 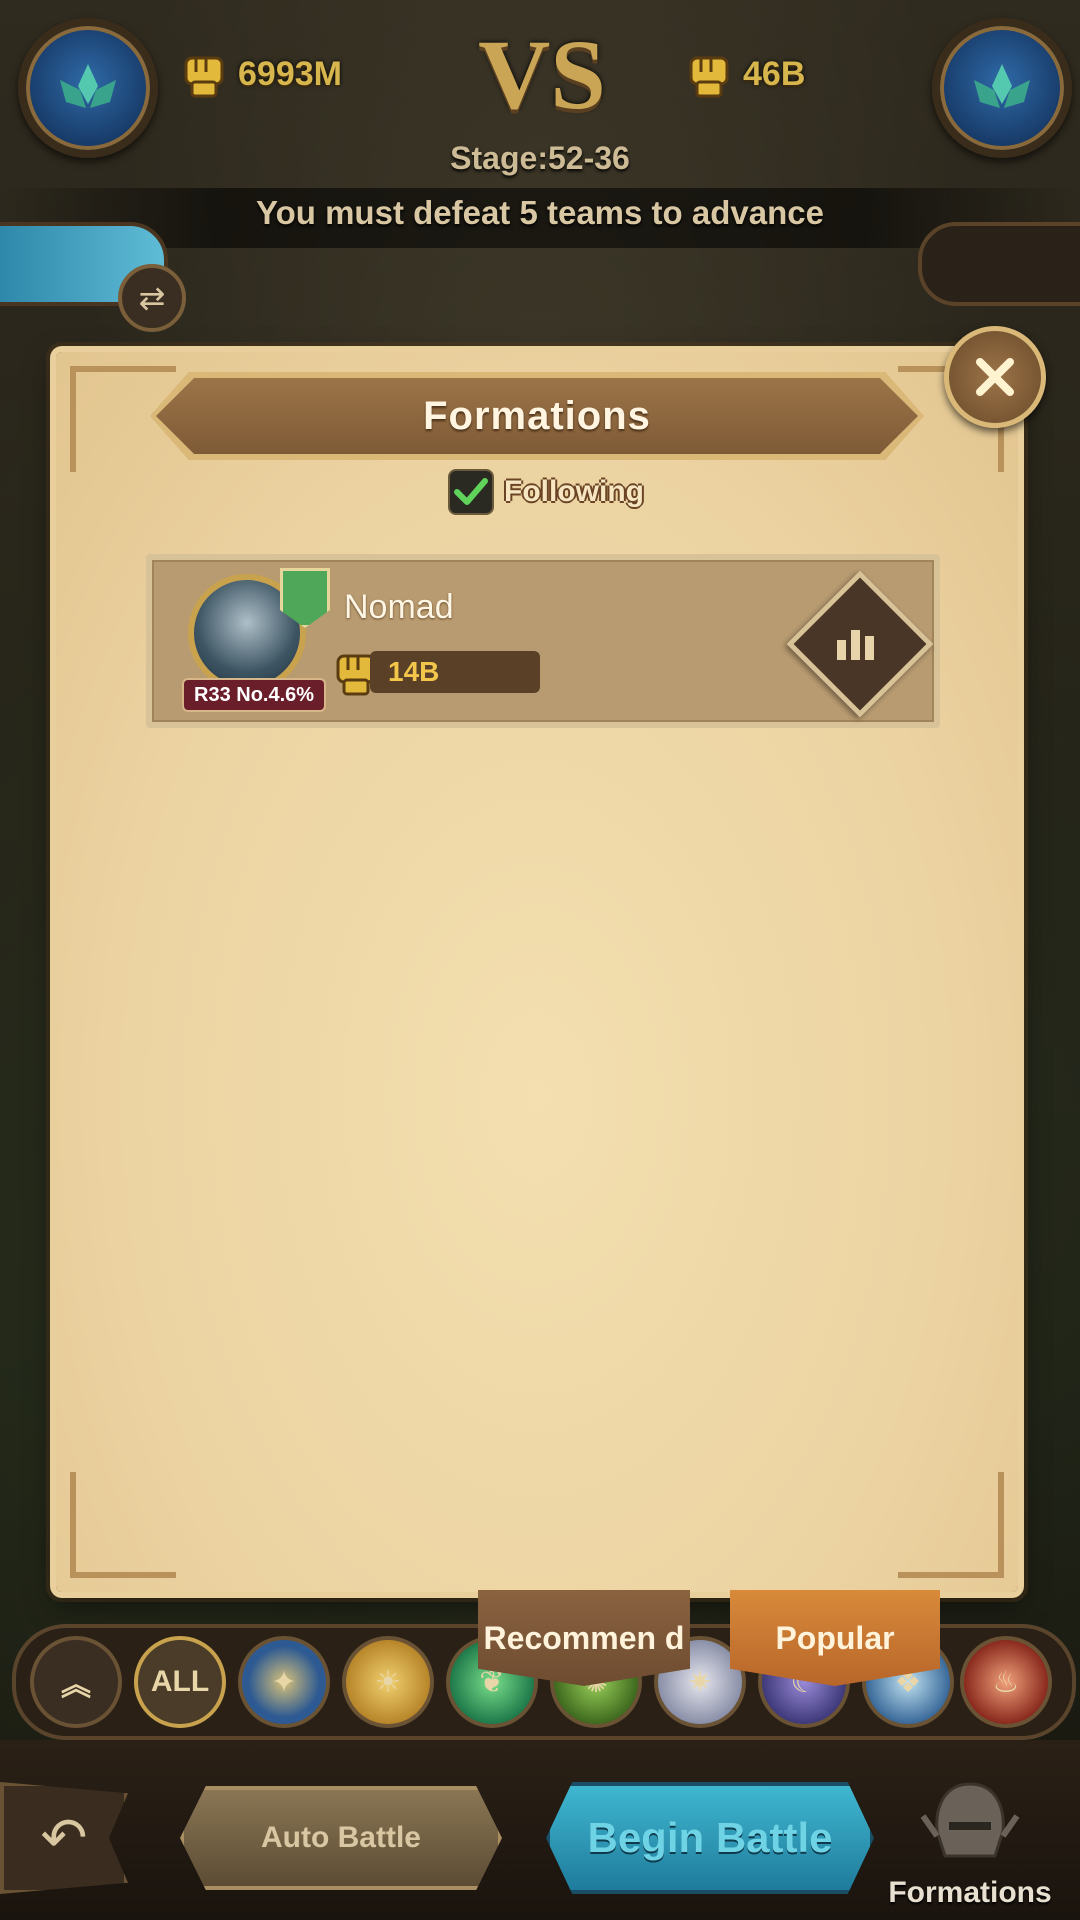 I want to click on swap-icon: ⇄, so click(x=152, y=298).